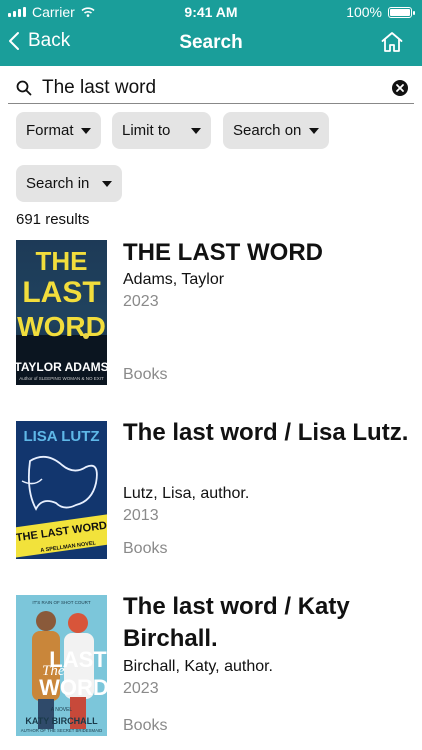 Image resolution: width=422 pixels, height=750 pixels. I want to click on cover-author: KATY BIRCHALL, so click(61, 721).